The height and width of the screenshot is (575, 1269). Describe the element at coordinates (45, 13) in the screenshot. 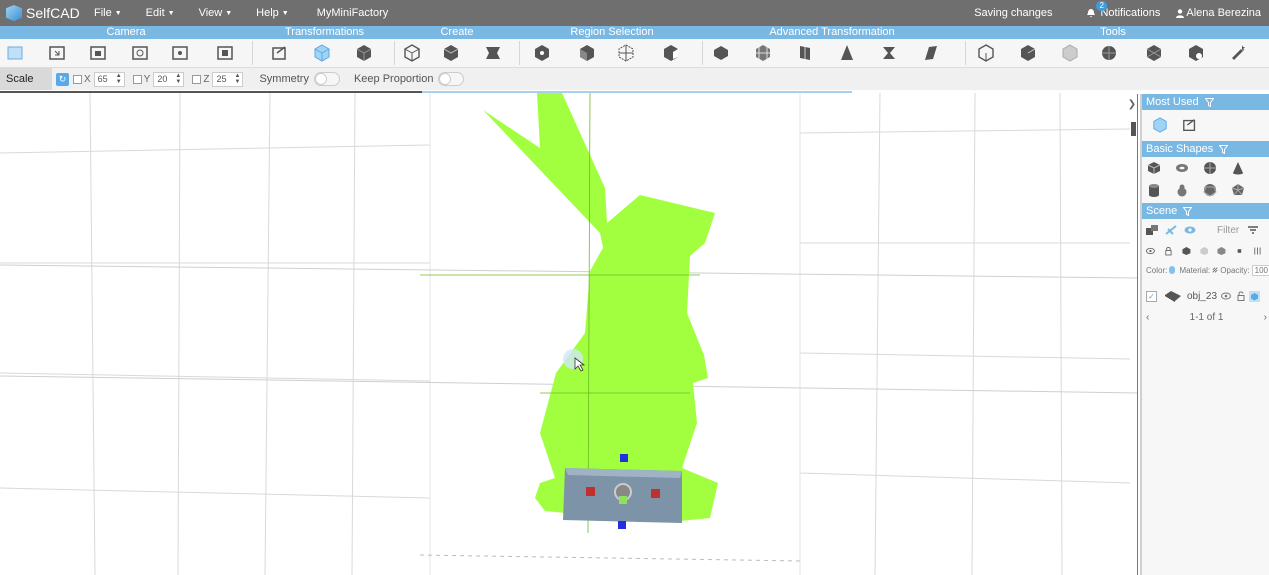

I see `selfcad-logo: SelfCAD` at that location.